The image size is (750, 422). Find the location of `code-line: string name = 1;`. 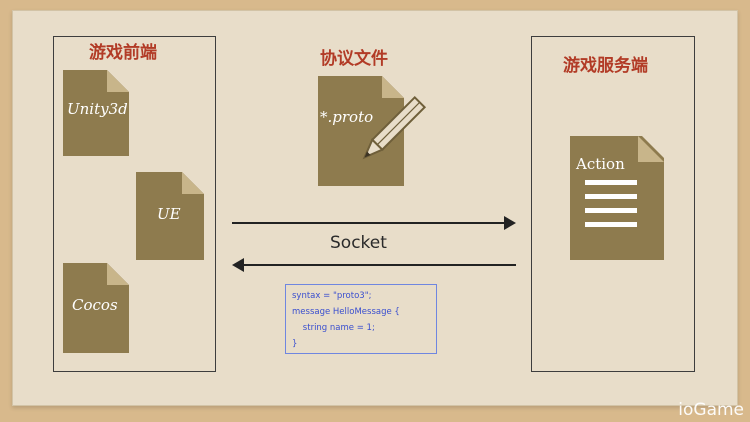

code-line: string name = 1; is located at coordinates (333, 328).